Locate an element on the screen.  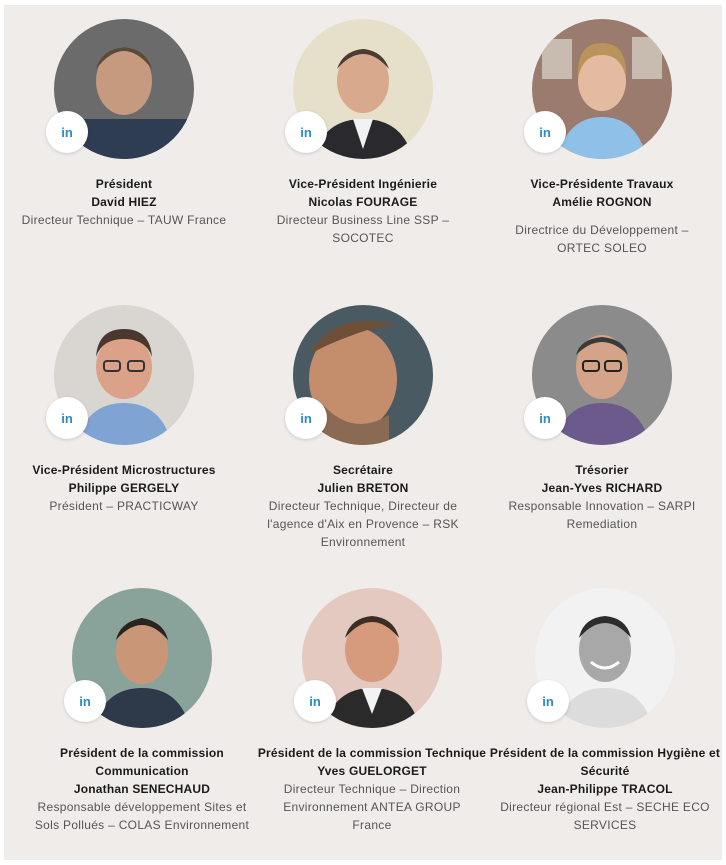
member-description: Président – PRACTICWAY is located at coordinates (124, 506).